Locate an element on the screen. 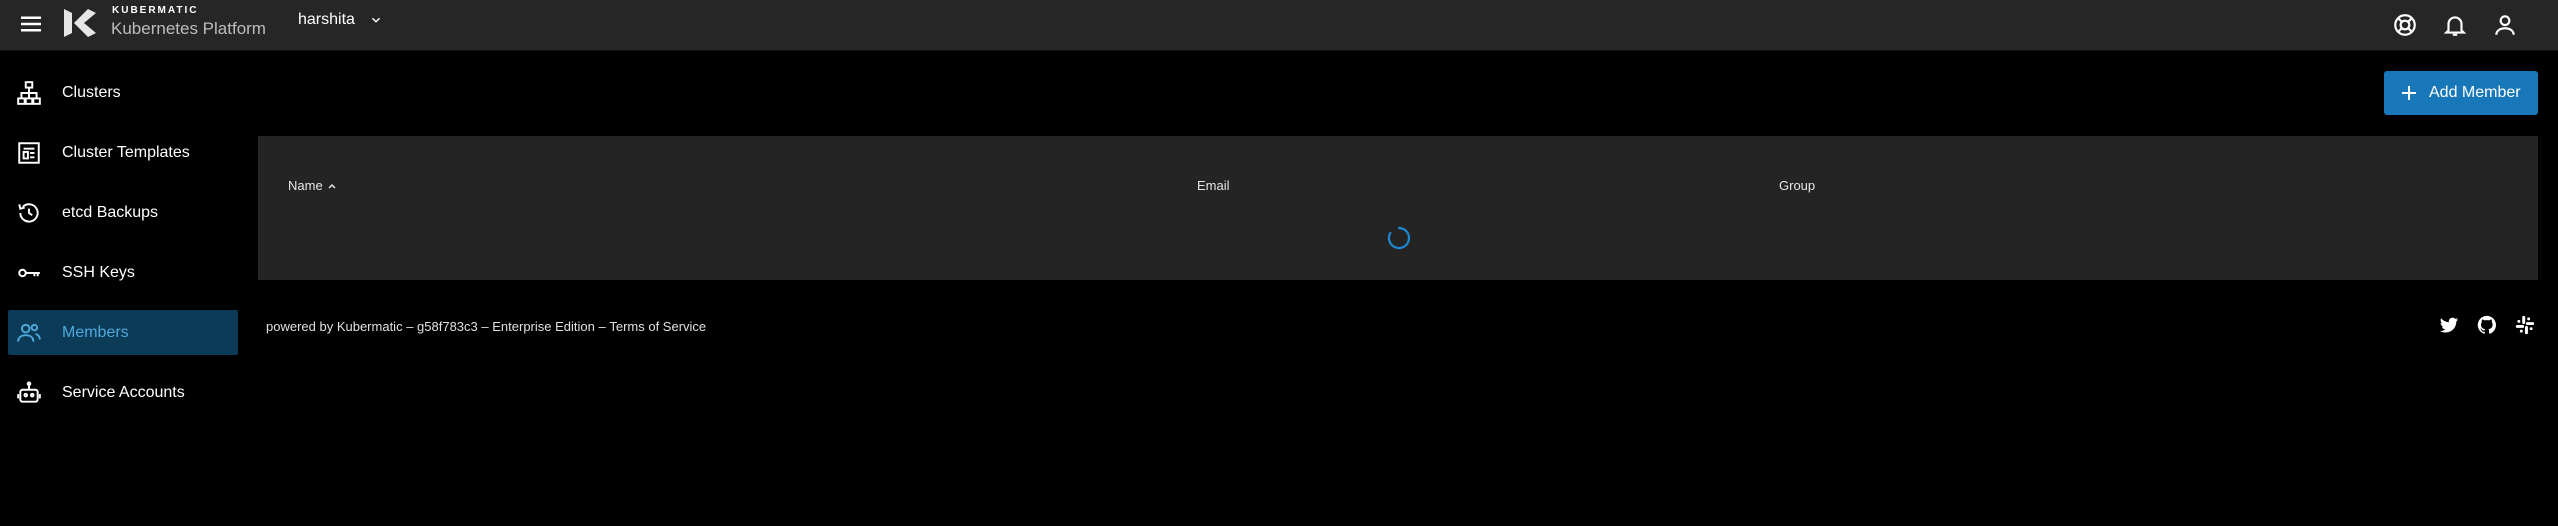  top-right-actions is located at coordinates (2455, 25).